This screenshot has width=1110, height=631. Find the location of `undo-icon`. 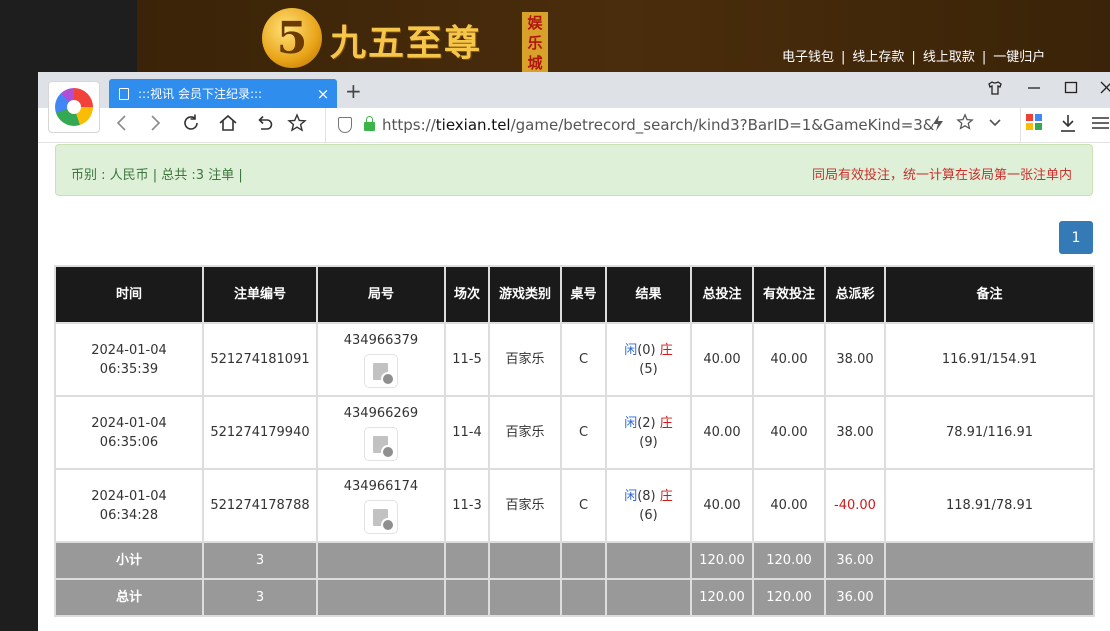

undo-icon is located at coordinates (264, 126).